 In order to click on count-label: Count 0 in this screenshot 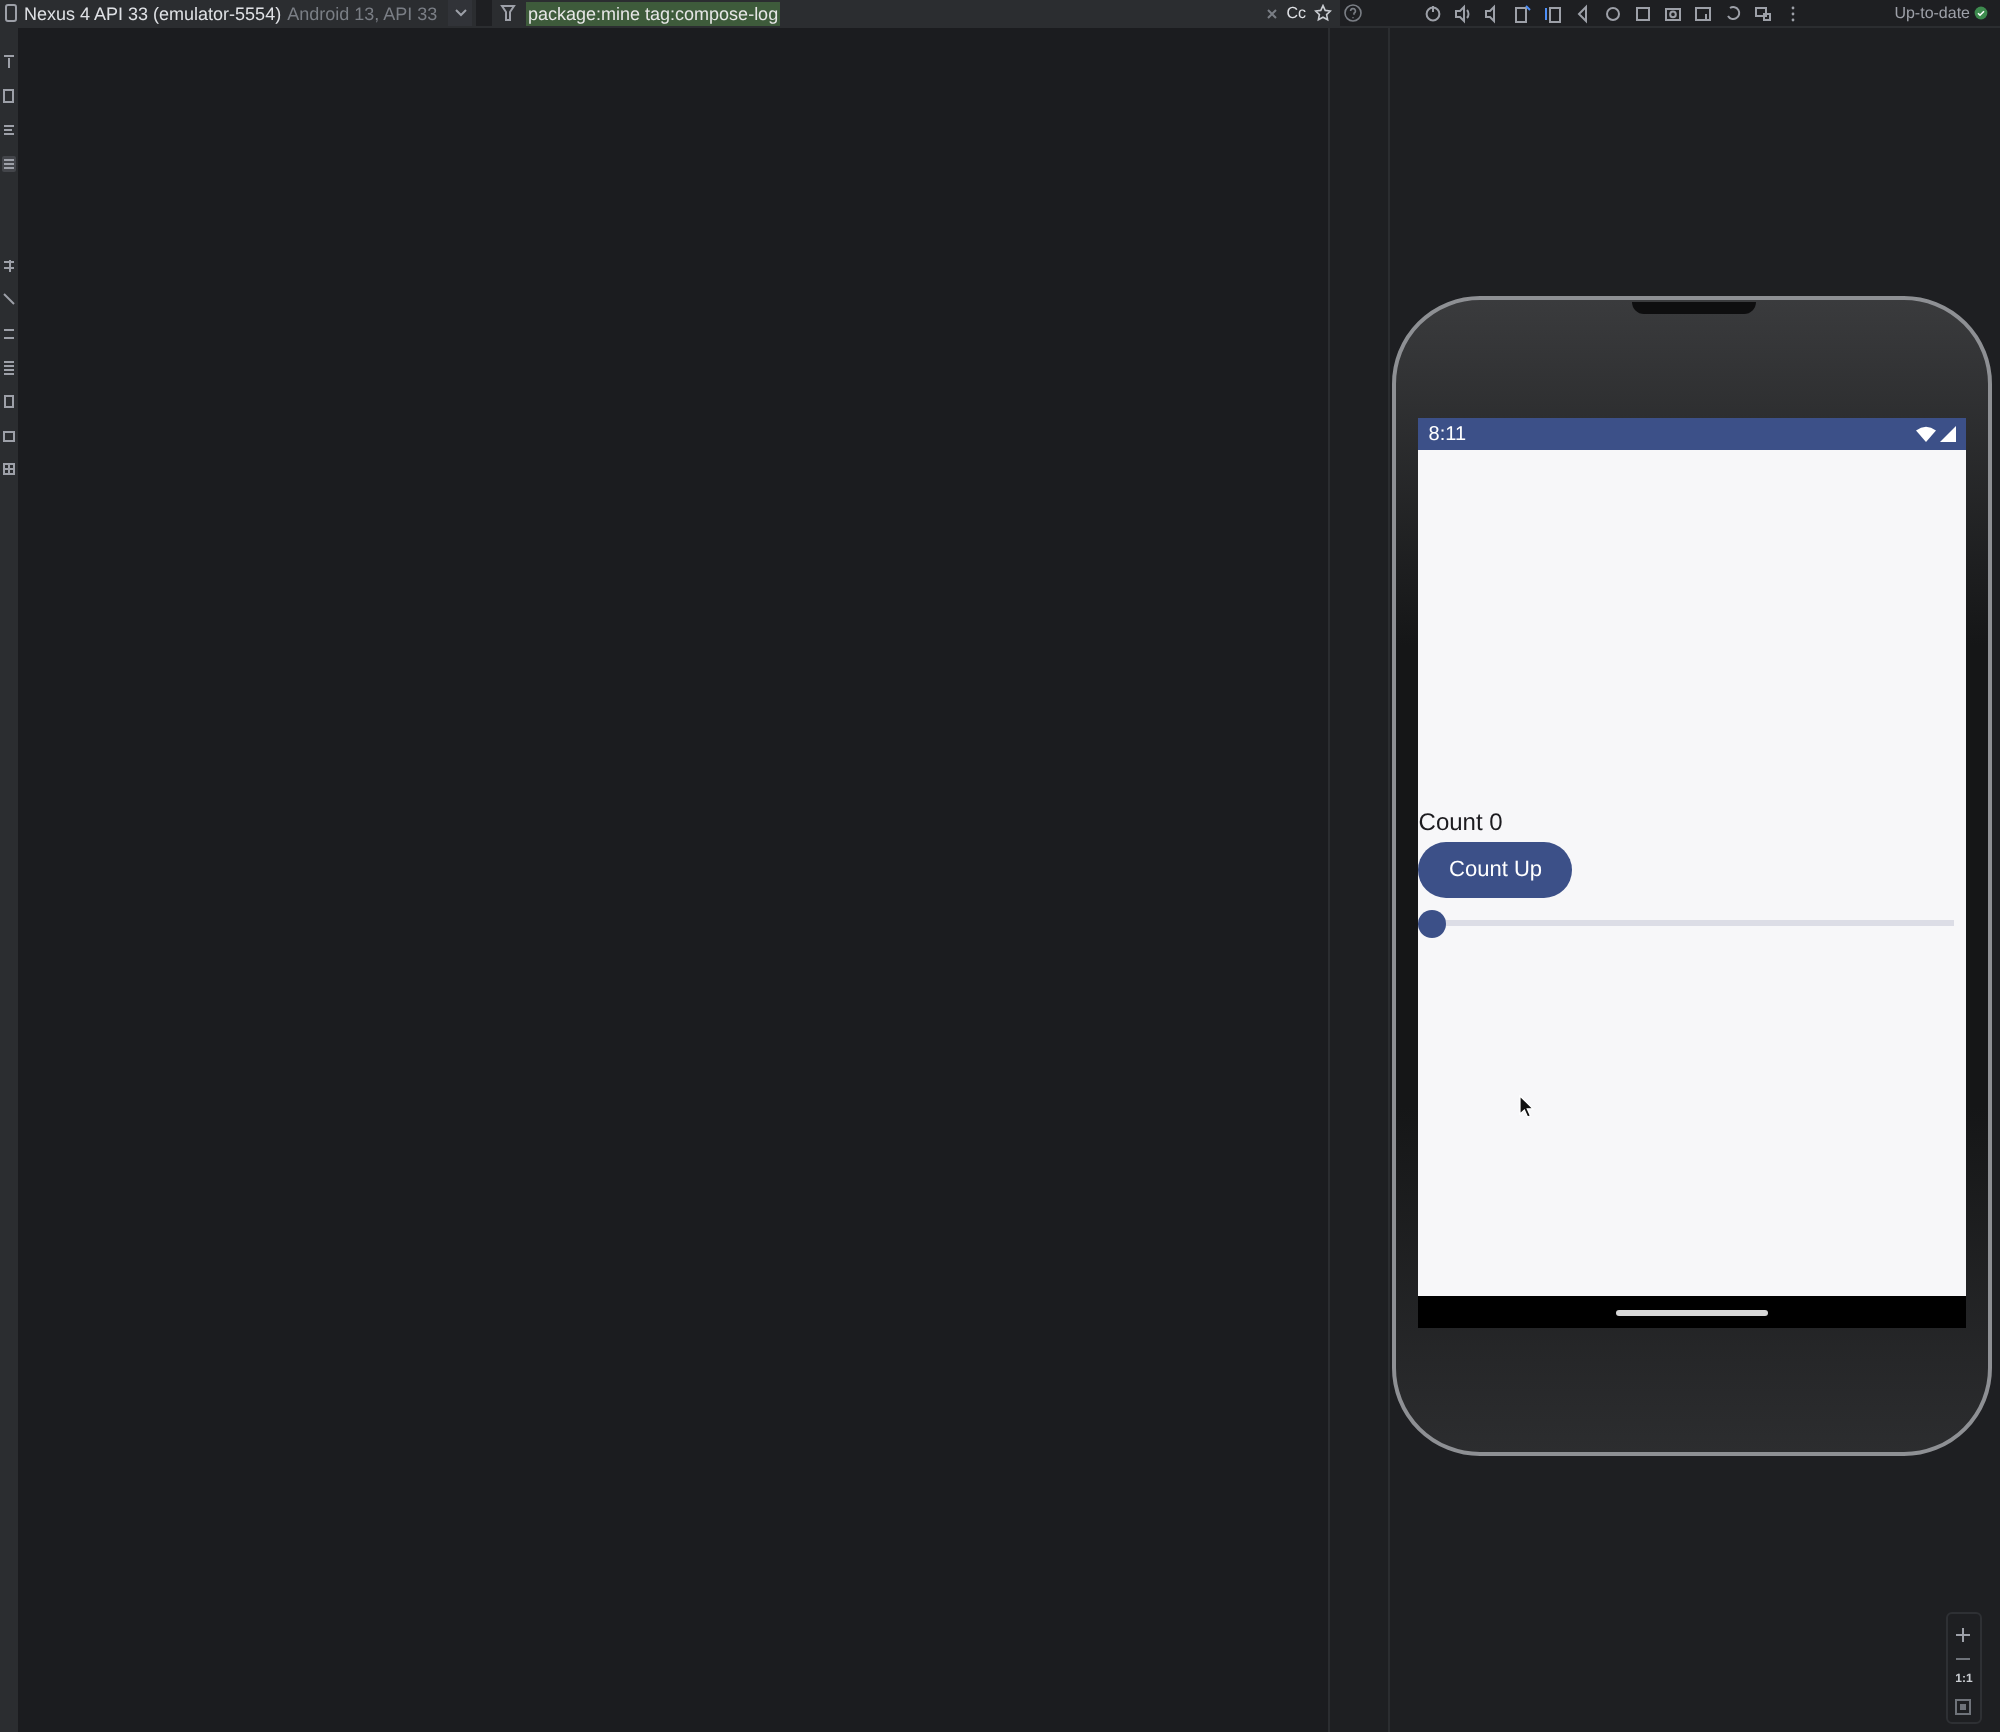, I will do `click(1461, 822)`.